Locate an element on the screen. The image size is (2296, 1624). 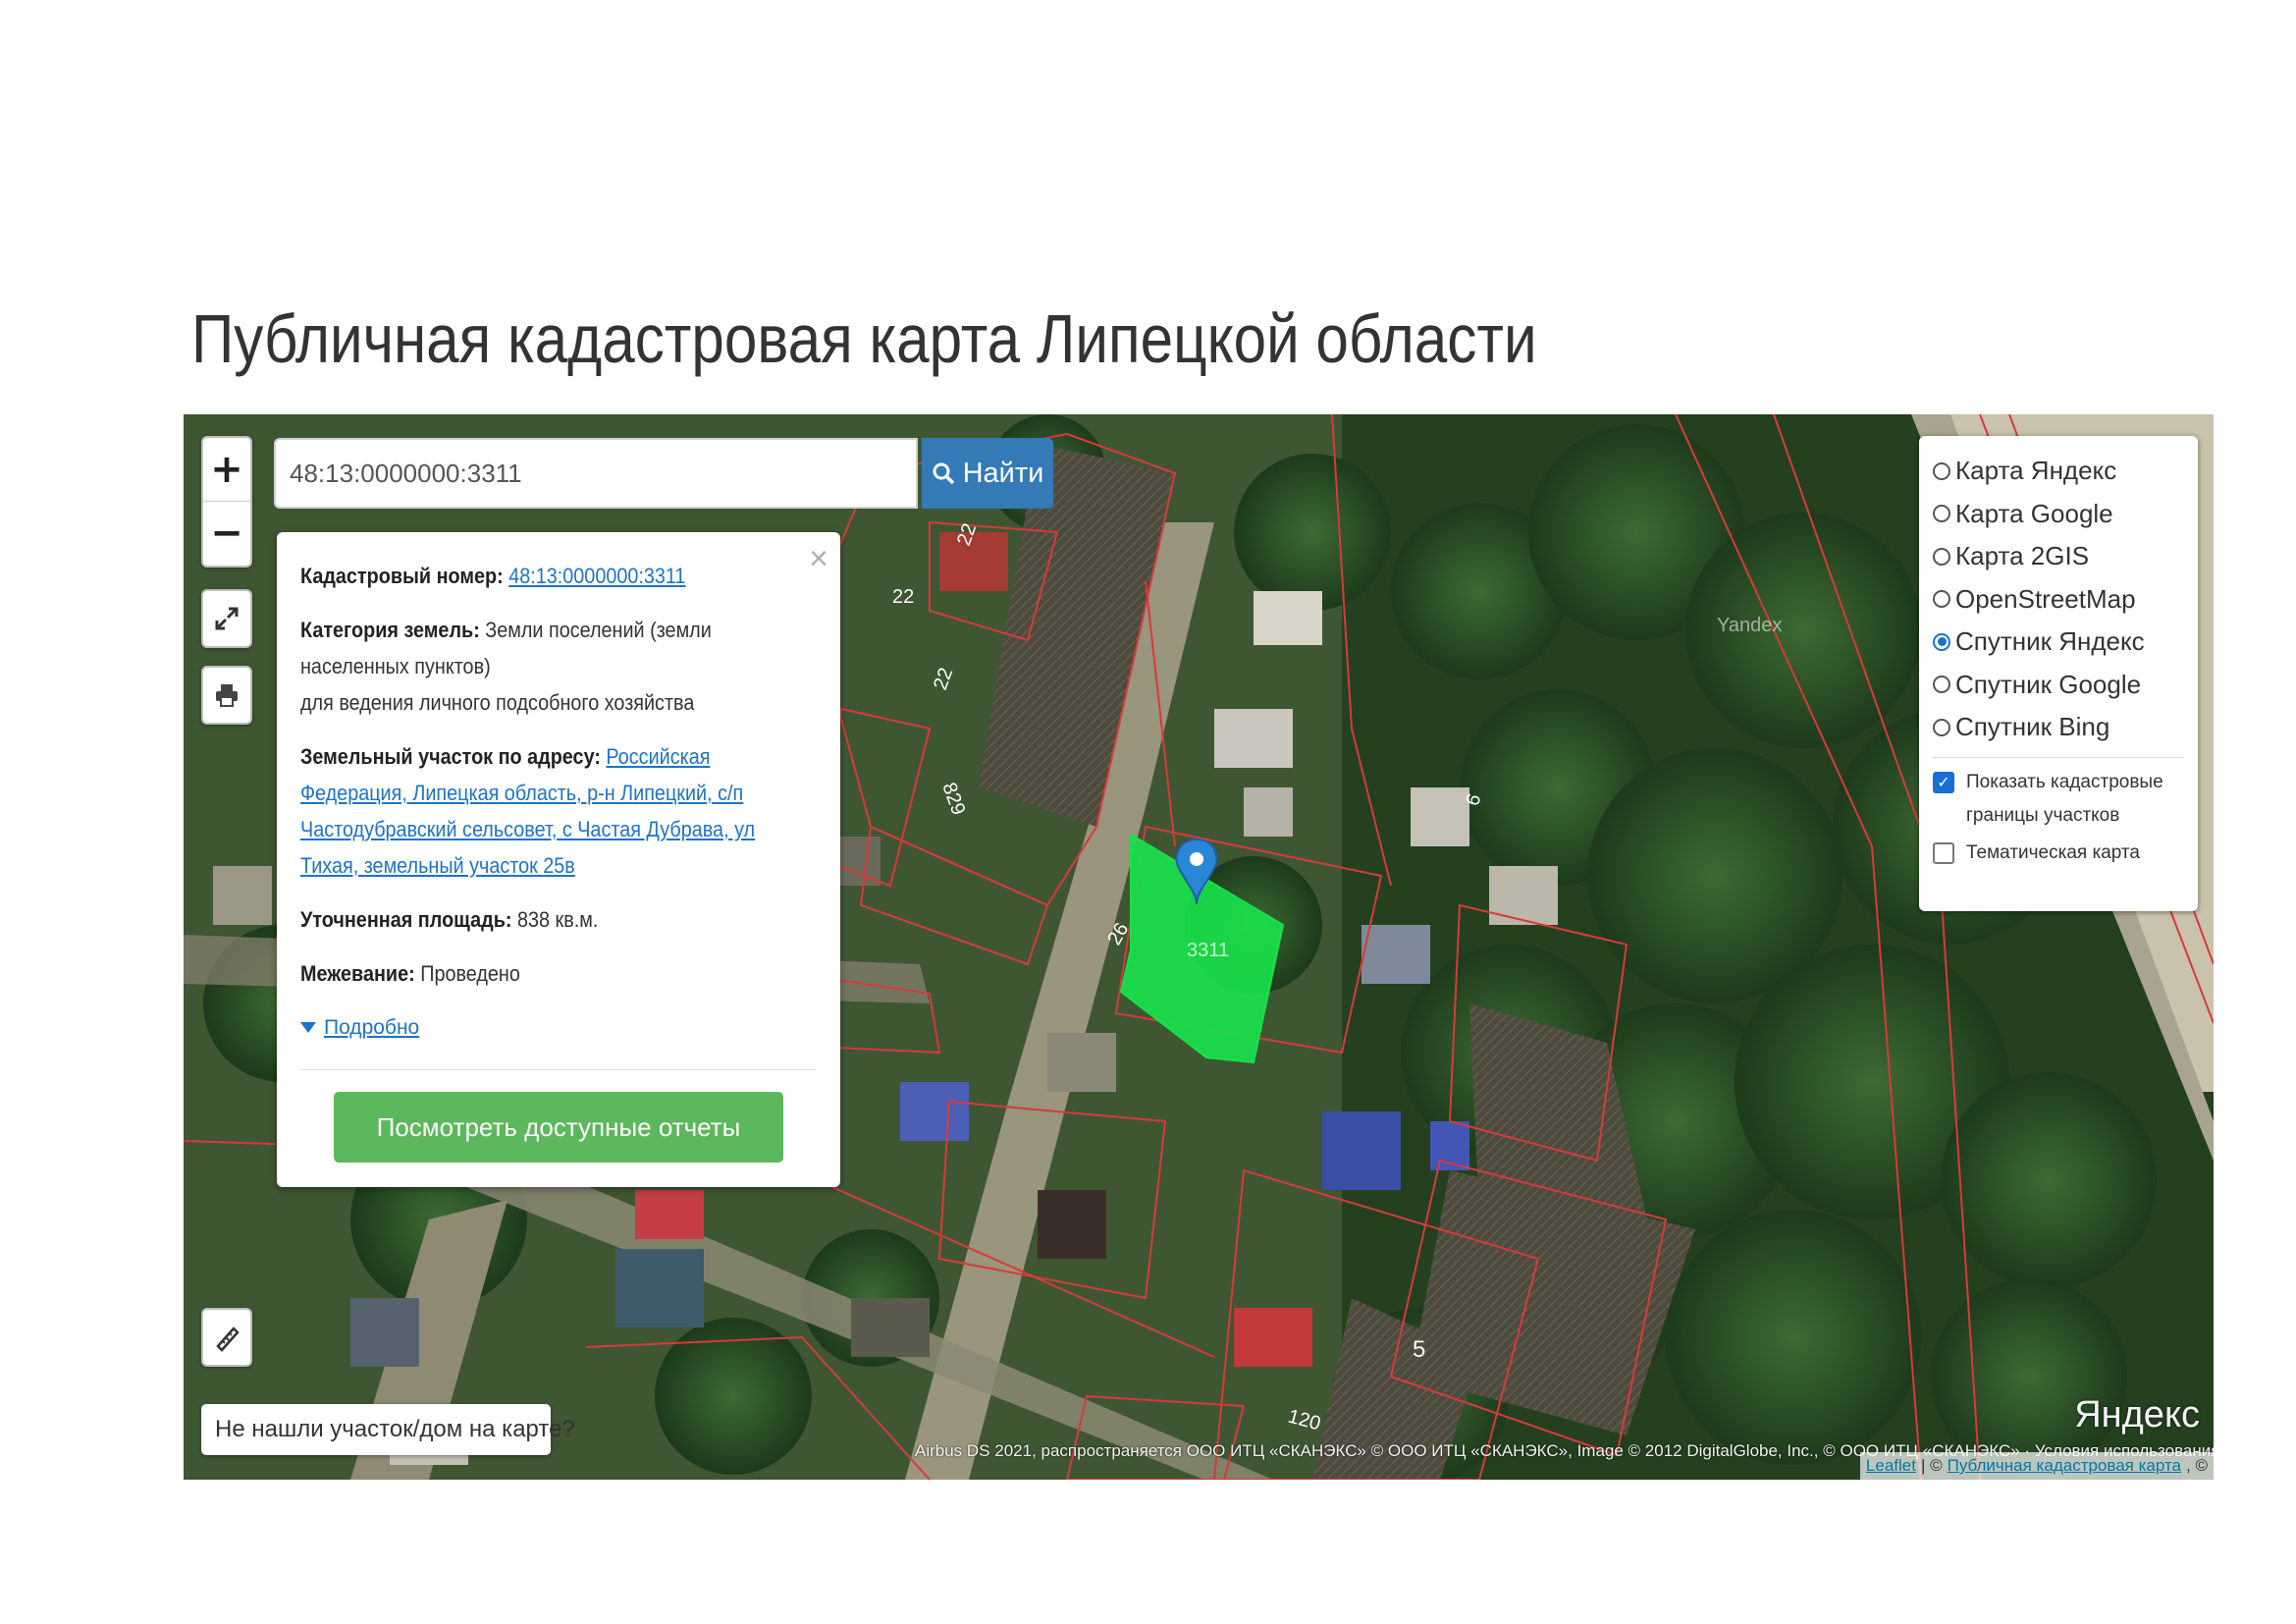
show-boundaries-option: Показать кадастровые границы участков is located at coordinates (2058, 799).